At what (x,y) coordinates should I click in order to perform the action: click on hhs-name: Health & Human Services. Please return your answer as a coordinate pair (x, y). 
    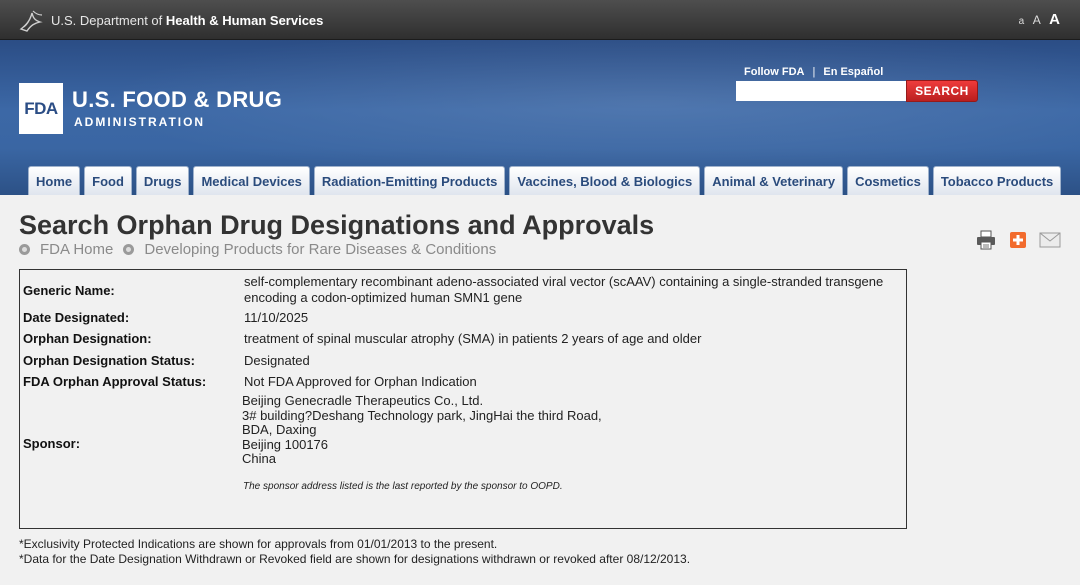
    Looking at the image, I should click on (244, 20).